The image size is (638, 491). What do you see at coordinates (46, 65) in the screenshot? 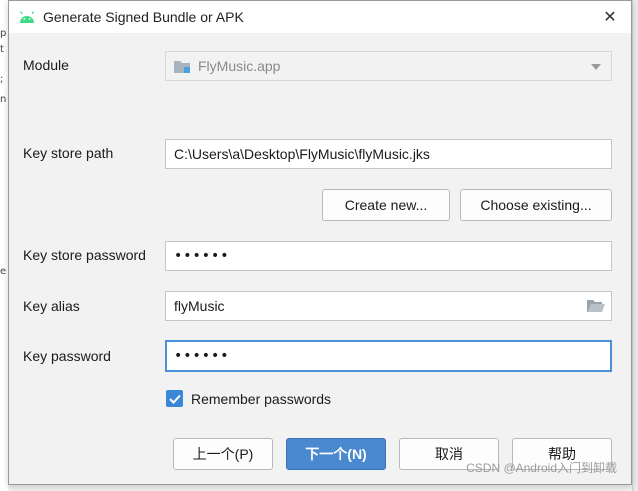
I see `module-label: Module` at bounding box center [46, 65].